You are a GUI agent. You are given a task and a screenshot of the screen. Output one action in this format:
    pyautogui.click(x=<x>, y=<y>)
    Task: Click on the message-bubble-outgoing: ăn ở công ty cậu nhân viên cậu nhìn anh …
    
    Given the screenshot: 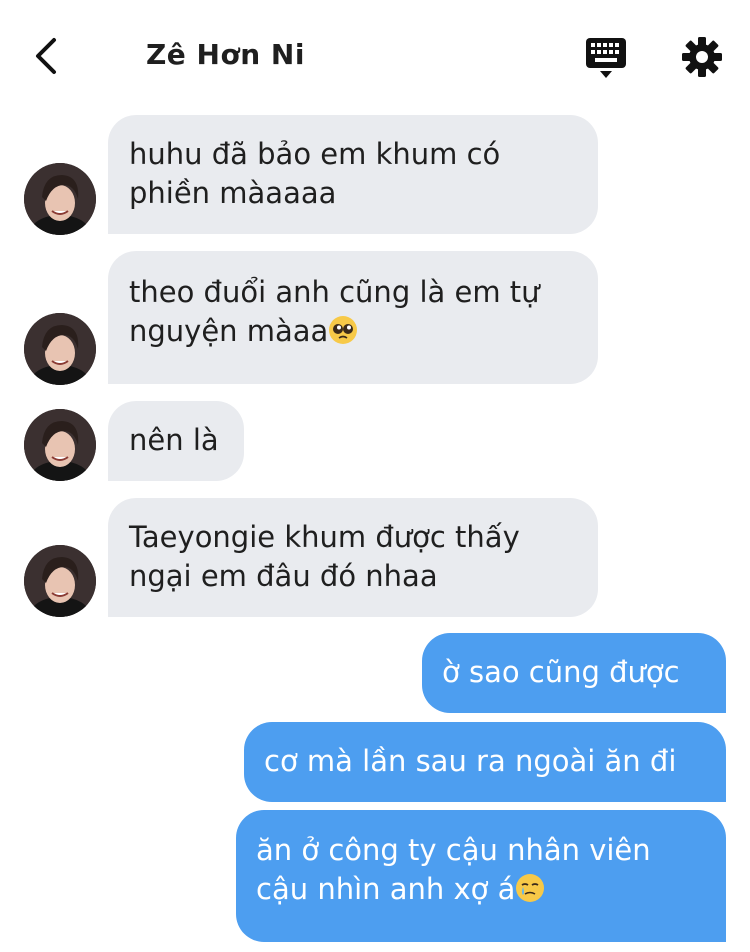 What is the action you would take?
    pyautogui.click(x=481, y=876)
    